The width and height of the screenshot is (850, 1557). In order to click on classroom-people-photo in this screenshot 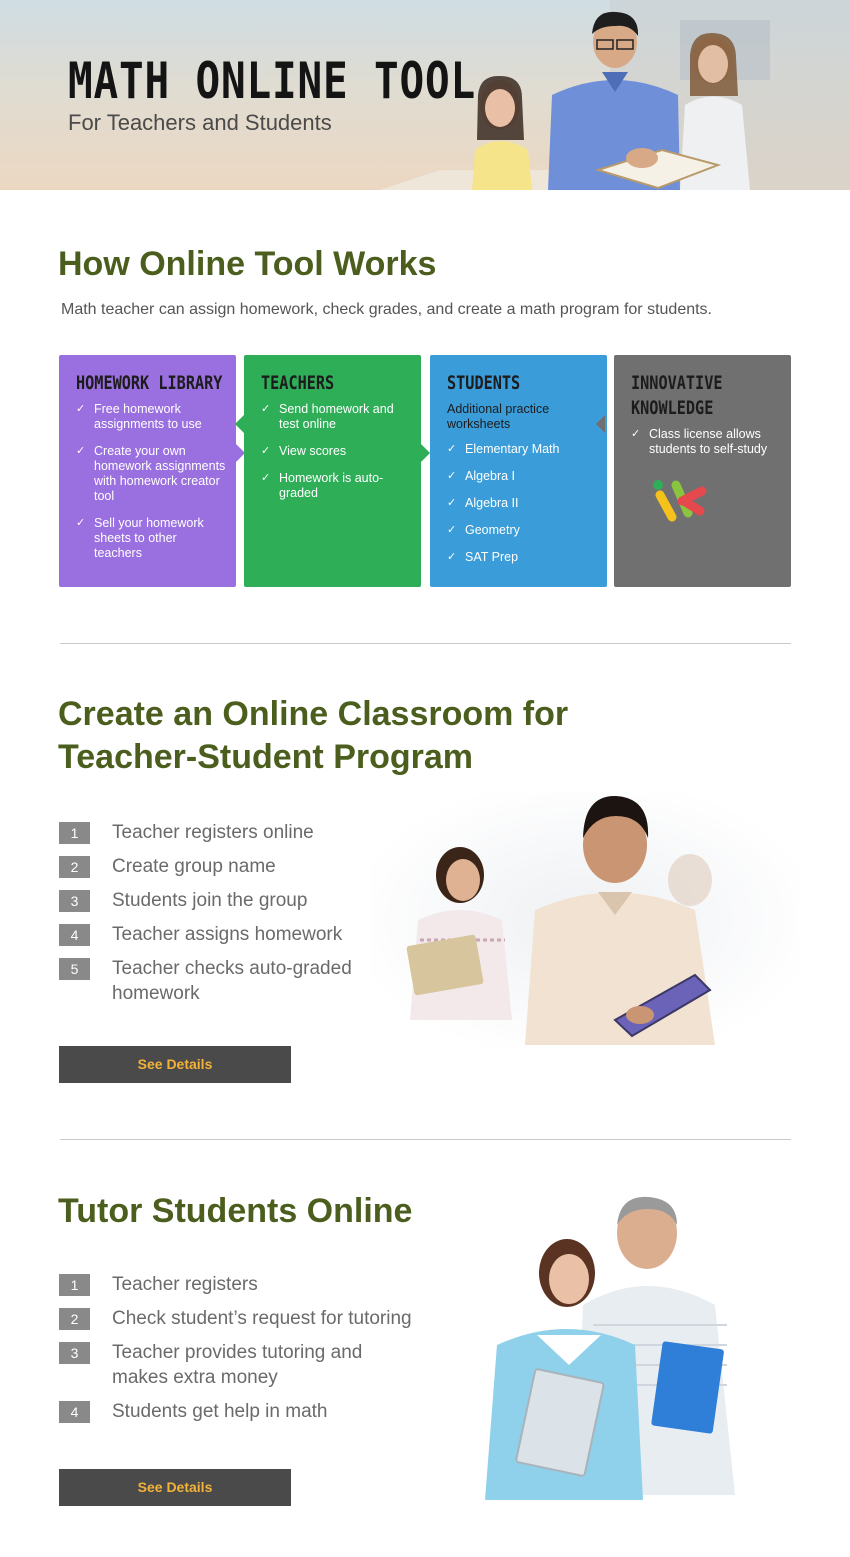, I will do `click(585, 920)`.